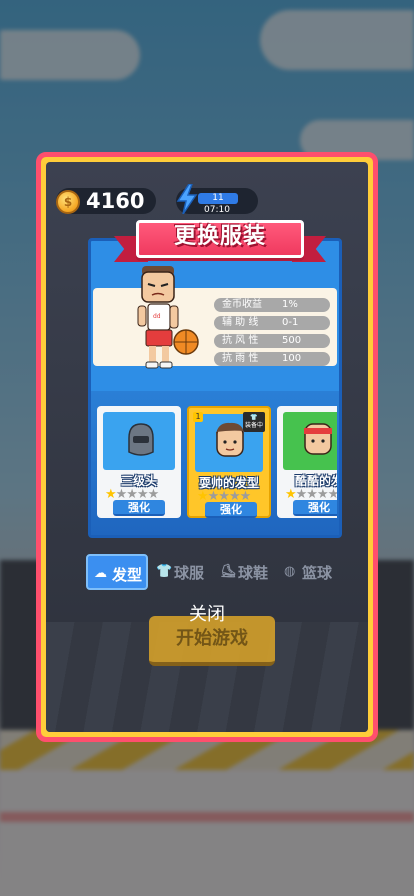 The width and height of the screenshot is (414, 896). Describe the element at coordinates (272, 305) in the screenshot. I see `stat-row: 金币收益 1%` at that location.